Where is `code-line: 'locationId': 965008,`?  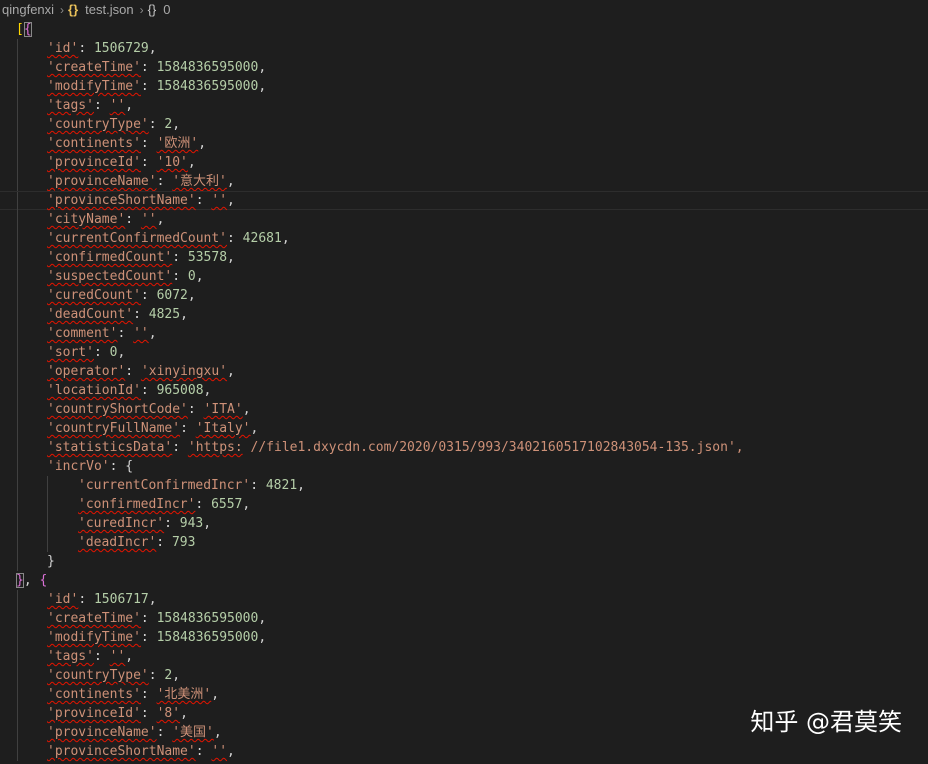
code-line: 'locationId': 965008, is located at coordinates (464, 390).